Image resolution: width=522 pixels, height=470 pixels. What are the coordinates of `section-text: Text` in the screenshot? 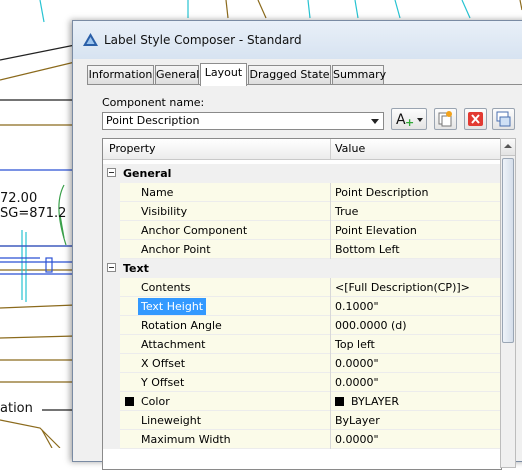 It's located at (302, 268).